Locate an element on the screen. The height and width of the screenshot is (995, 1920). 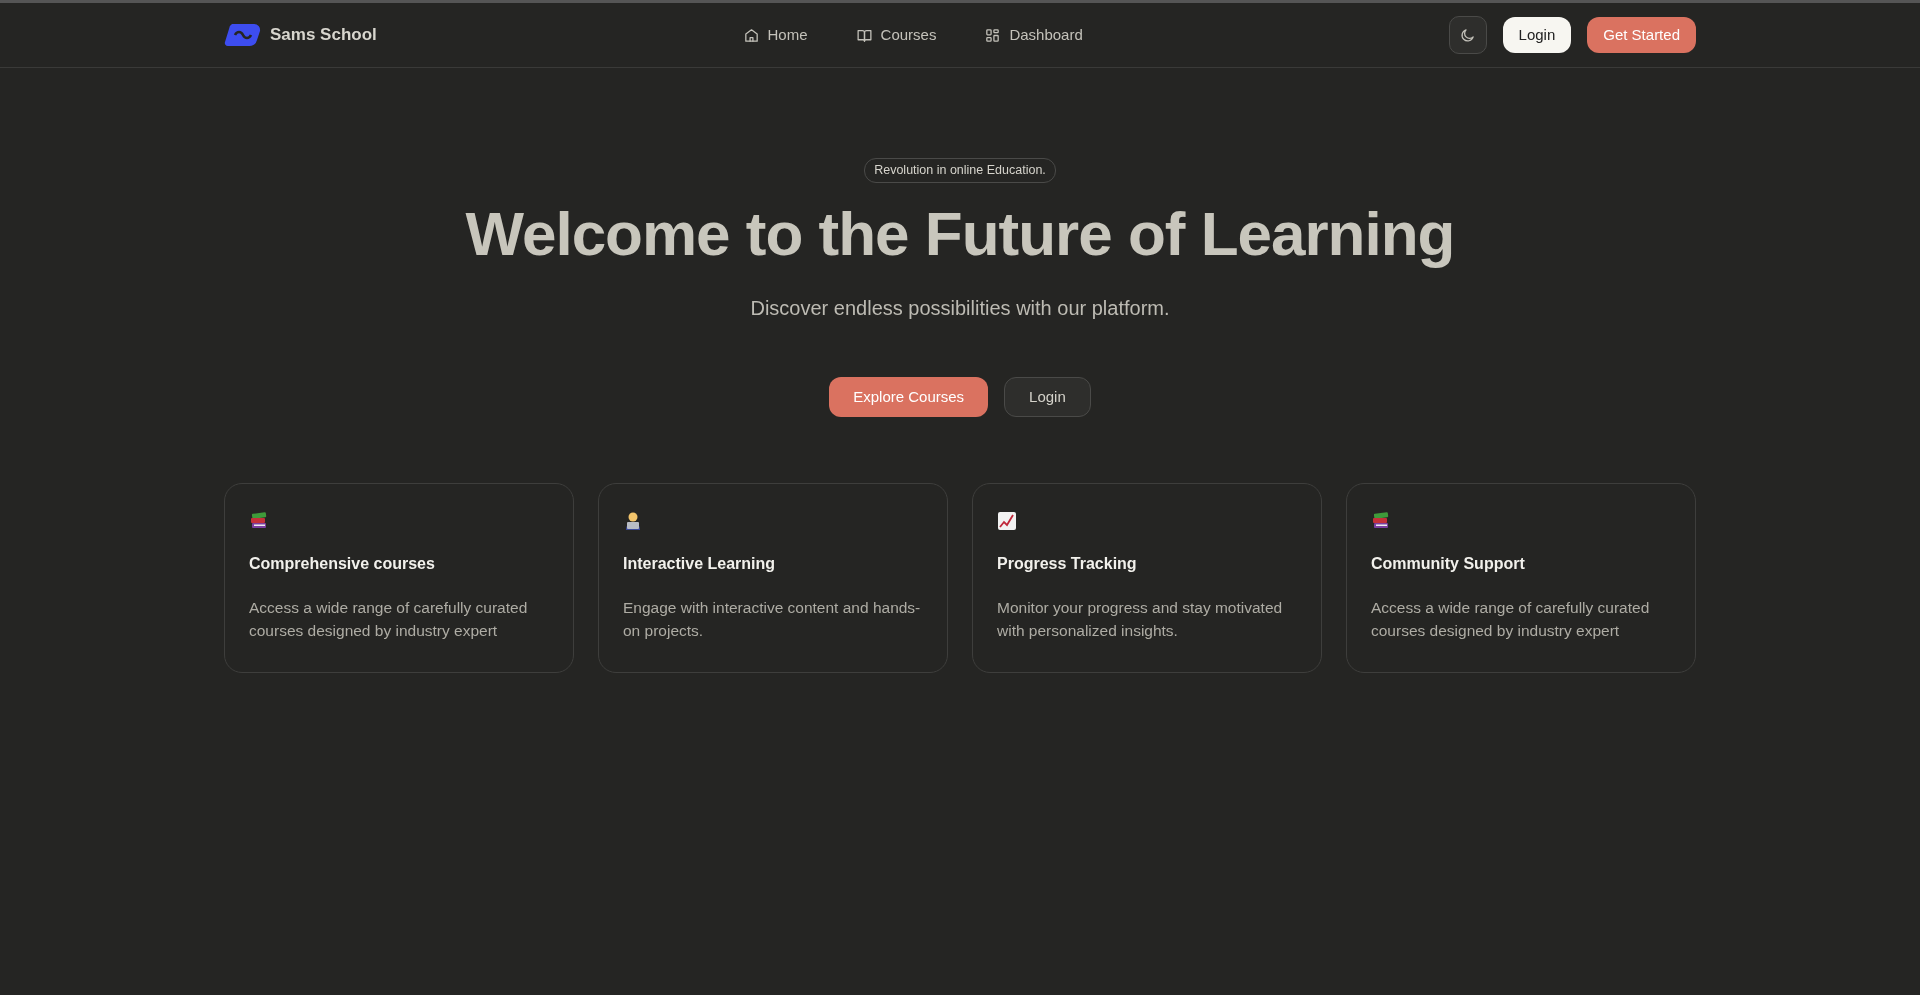
logo-icon is located at coordinates (243, 35).